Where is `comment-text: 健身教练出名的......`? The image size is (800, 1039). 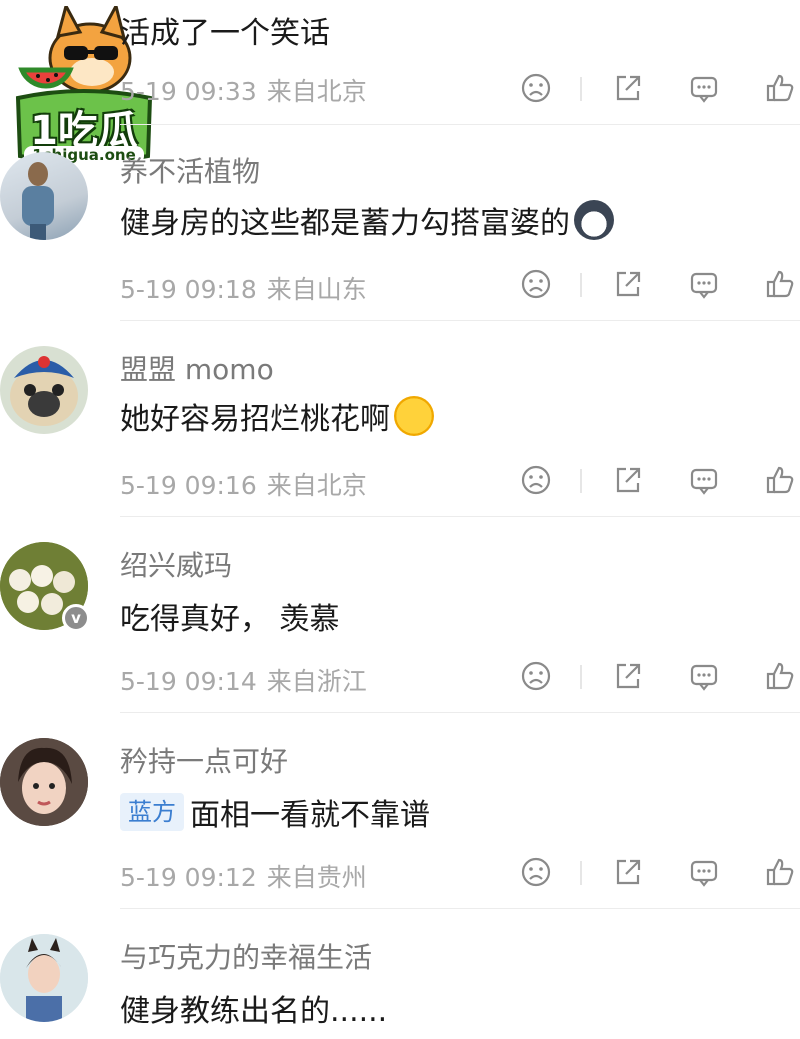
comment-text: 健身教练出名的...... is located at coordinates (254, 1011).